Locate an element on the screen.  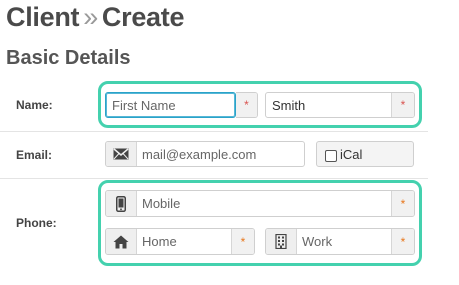
name-highlight-box is located at coordinates (260, 104).